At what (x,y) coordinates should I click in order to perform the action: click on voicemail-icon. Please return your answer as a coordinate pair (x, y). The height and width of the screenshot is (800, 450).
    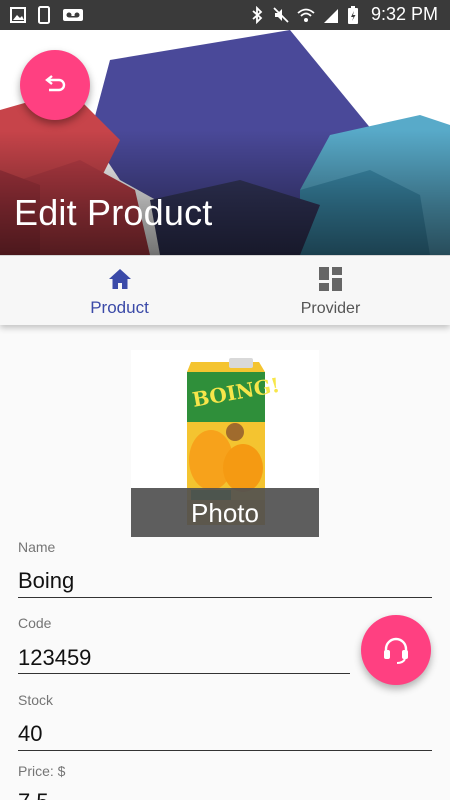
    Looking at the image, I should click on (73, 15).